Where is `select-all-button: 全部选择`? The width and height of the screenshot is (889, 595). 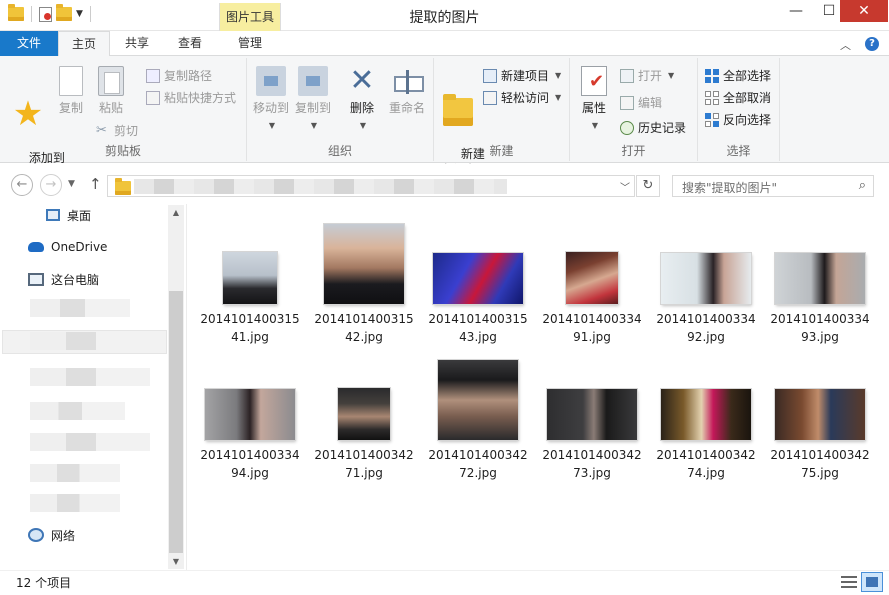 select-all-button: 全部选择 is located at coordinates (738, 75).